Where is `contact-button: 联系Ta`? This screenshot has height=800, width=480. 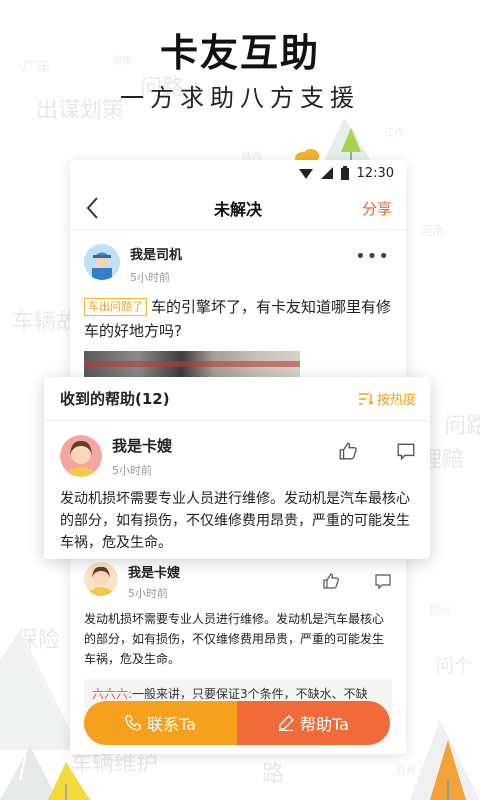 contact-button: 联系Ta is located at coordinates (160, 723).